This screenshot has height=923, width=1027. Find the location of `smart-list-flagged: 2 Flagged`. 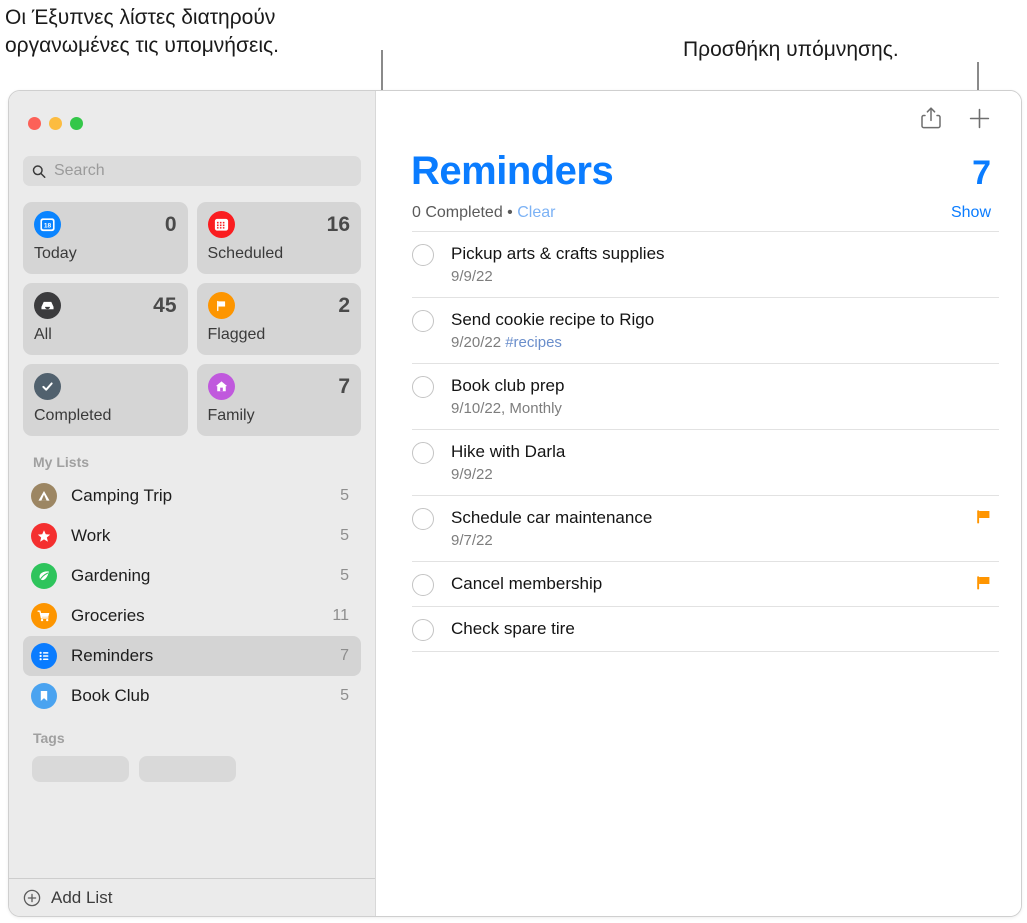

smart-list-flagged: 2 Flagged is located at coordinates (278, 319).